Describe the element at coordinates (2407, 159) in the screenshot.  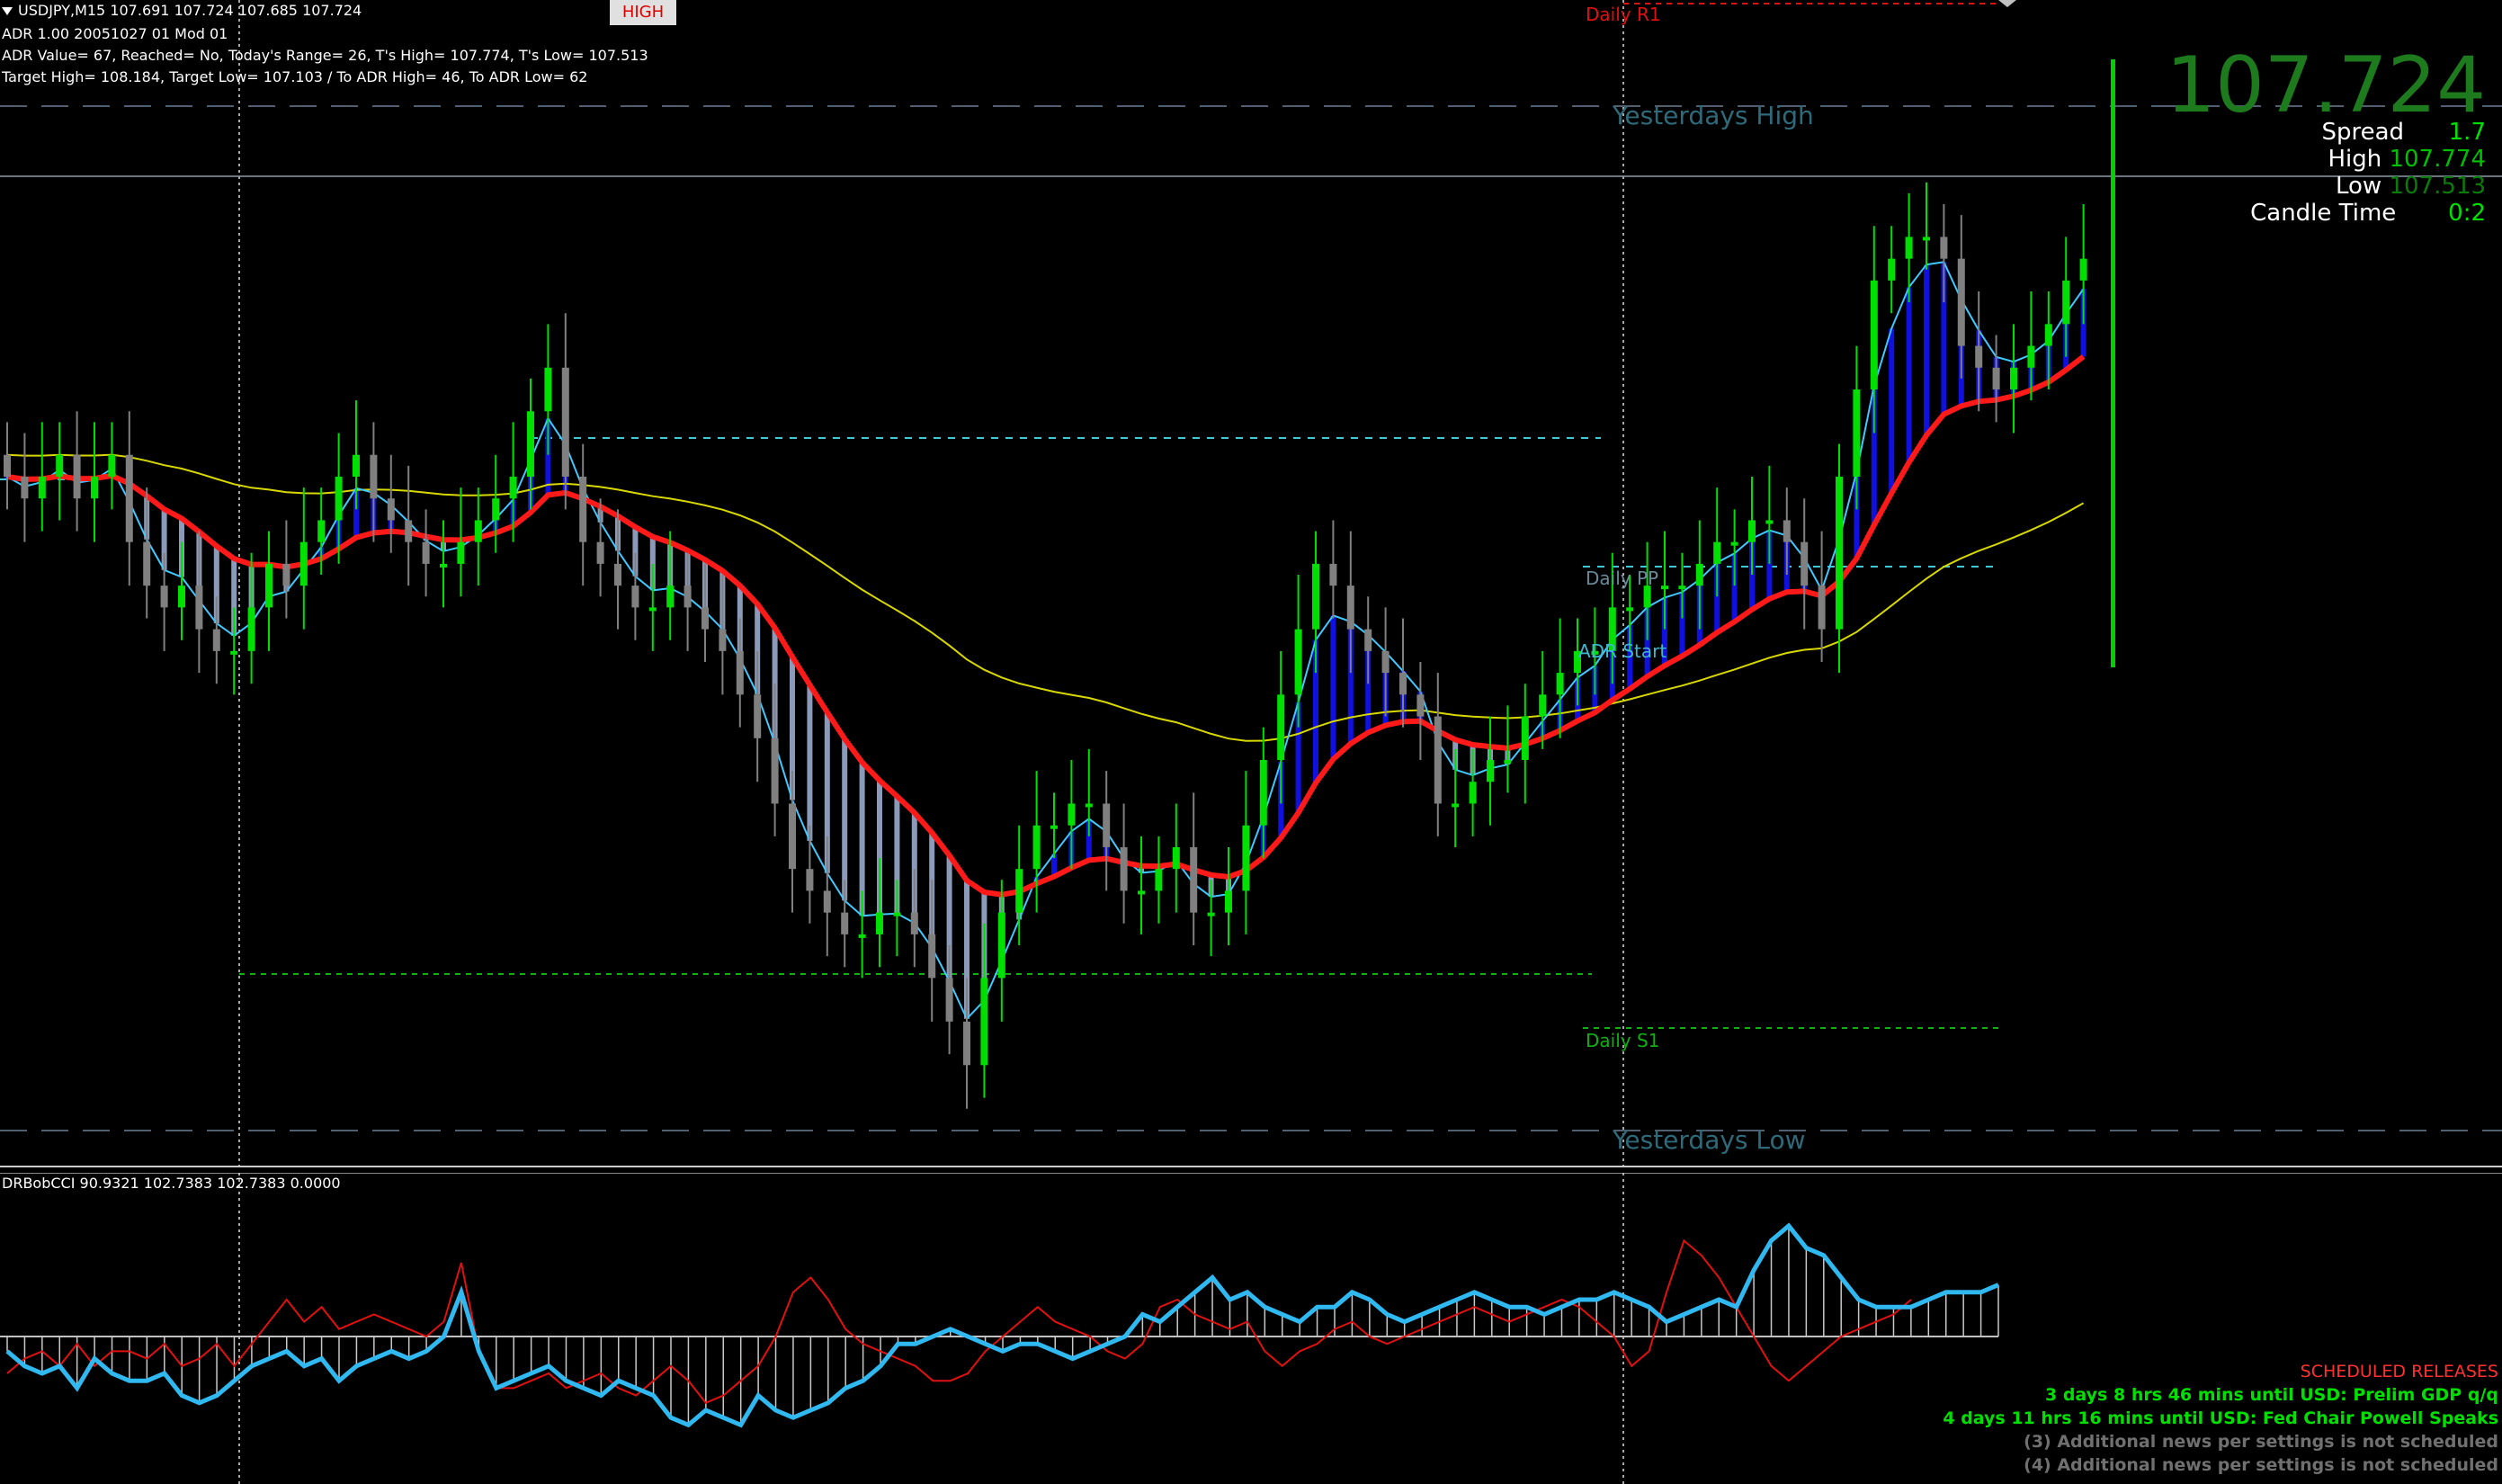
I see `high-row: High 107.774` at that location.